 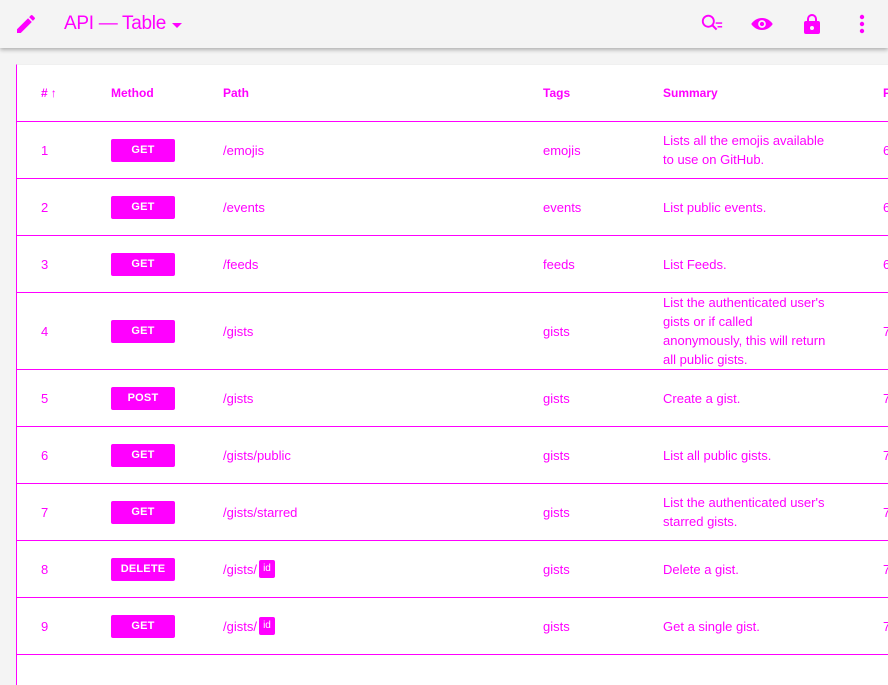 What do you see at coordinates (26, 24) in the screenshot?
I see `edit-icon` at bounding box center [26, 24].